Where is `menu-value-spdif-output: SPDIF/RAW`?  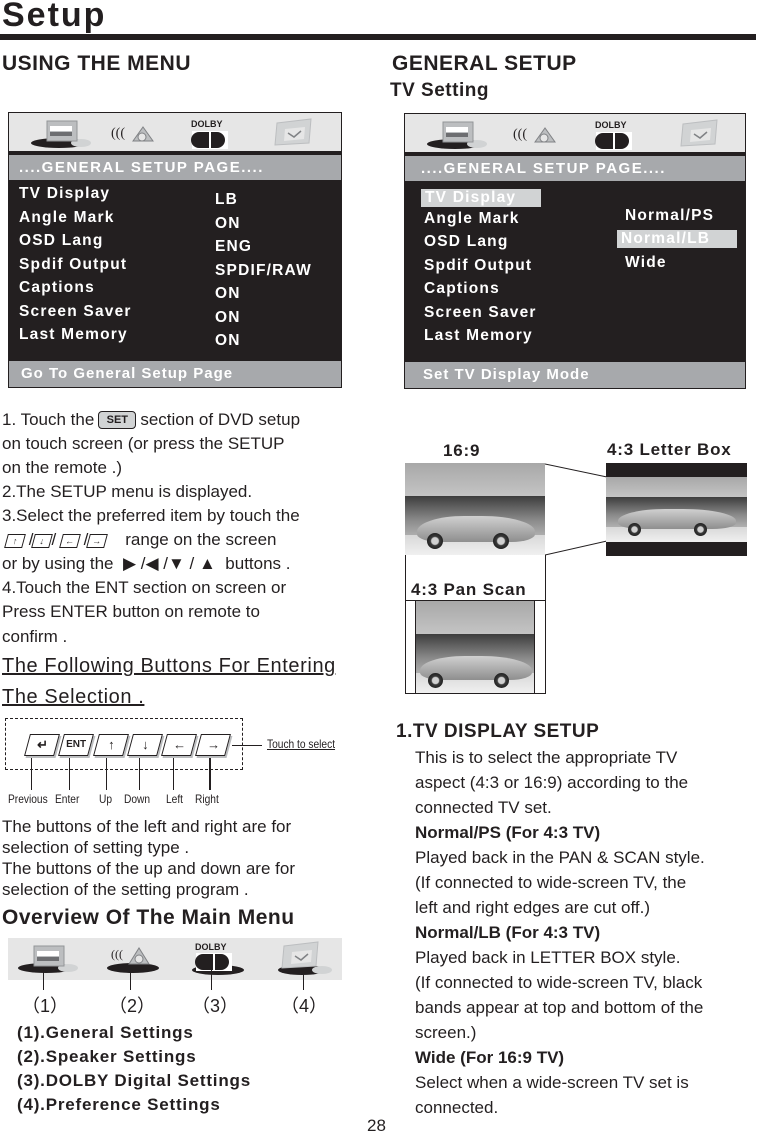
menu-value-spdif-output: SPDIF/RAW is located at coordinates (263, 270).